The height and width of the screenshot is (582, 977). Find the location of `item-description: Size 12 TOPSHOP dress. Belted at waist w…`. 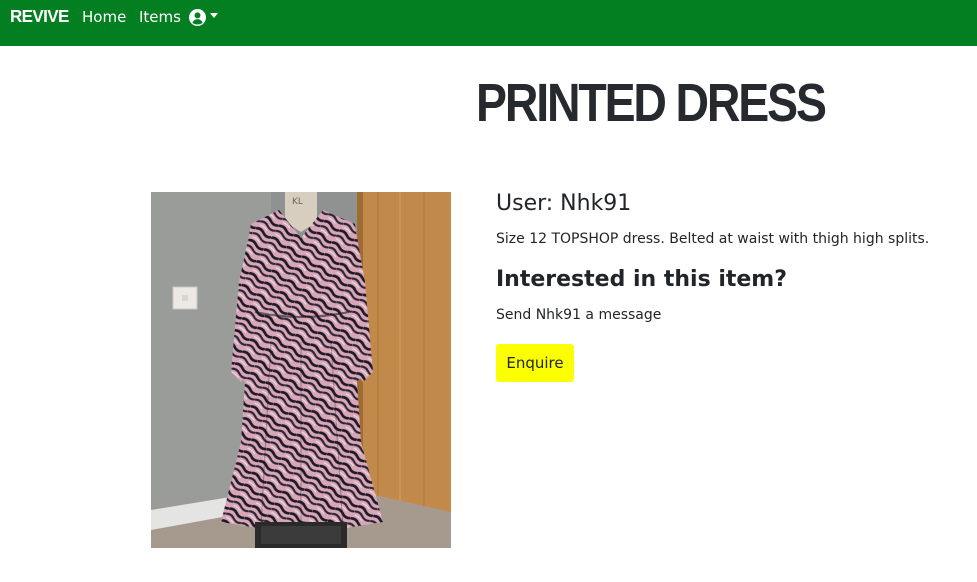

item-description: Size 12 TOPSHOP dress. Belted at waist w… is located at coordinates (713, 239).